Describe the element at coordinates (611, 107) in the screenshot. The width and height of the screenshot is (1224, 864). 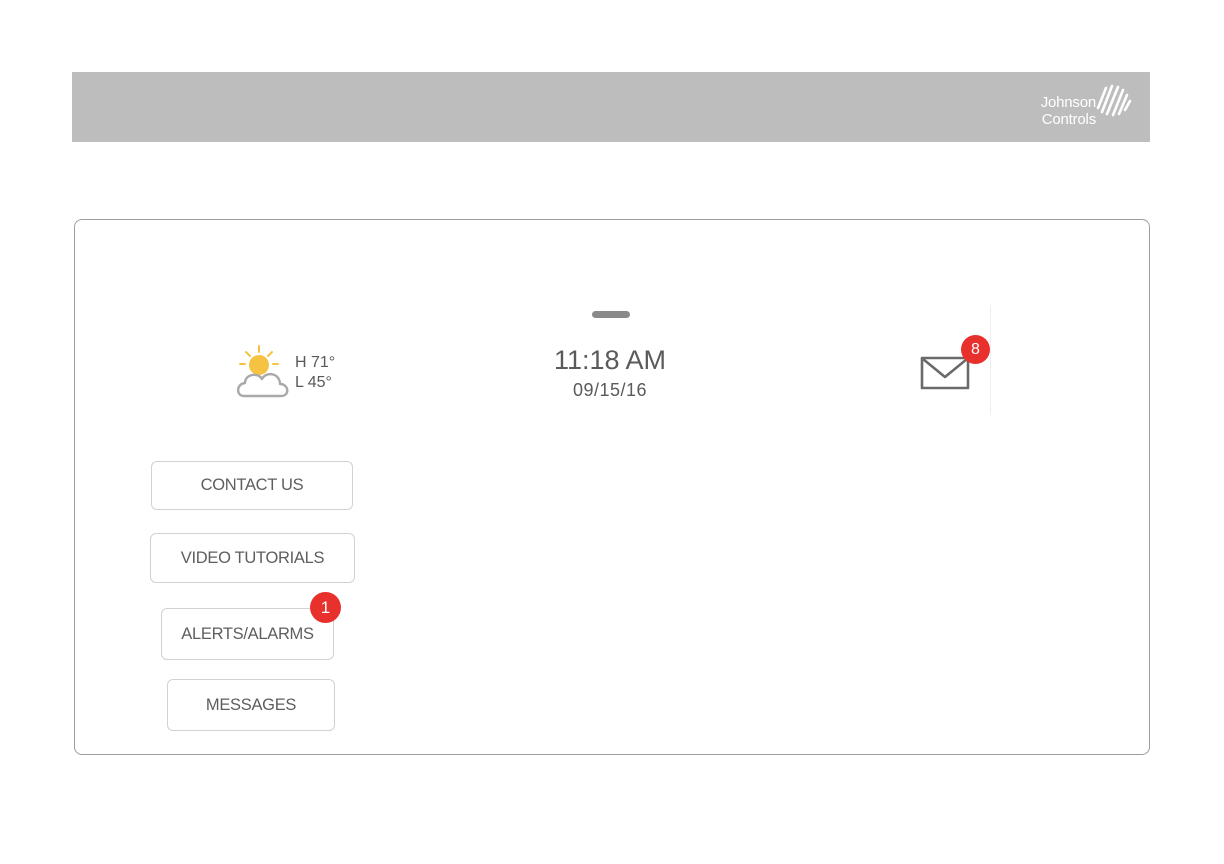
I see `header-banner: Johnson Controls` at that location.